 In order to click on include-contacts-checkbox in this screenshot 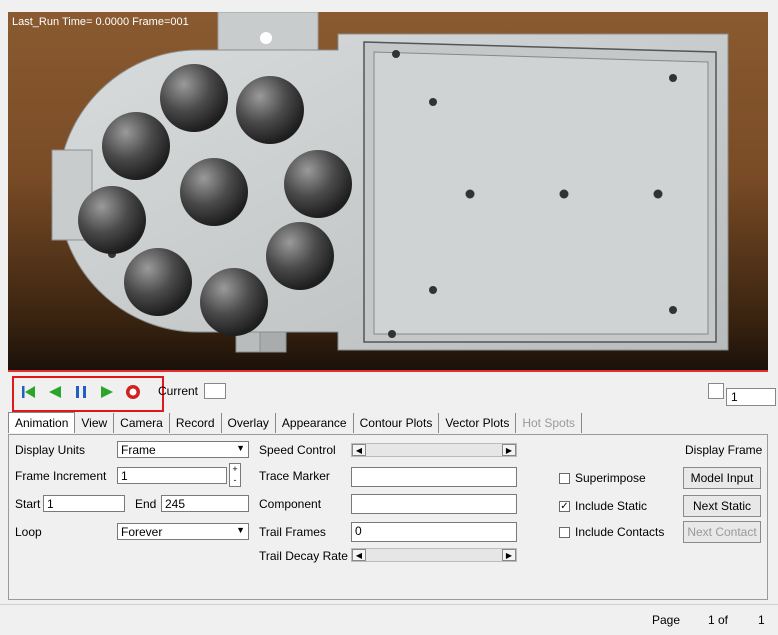, I will do `click(564, 532)`.